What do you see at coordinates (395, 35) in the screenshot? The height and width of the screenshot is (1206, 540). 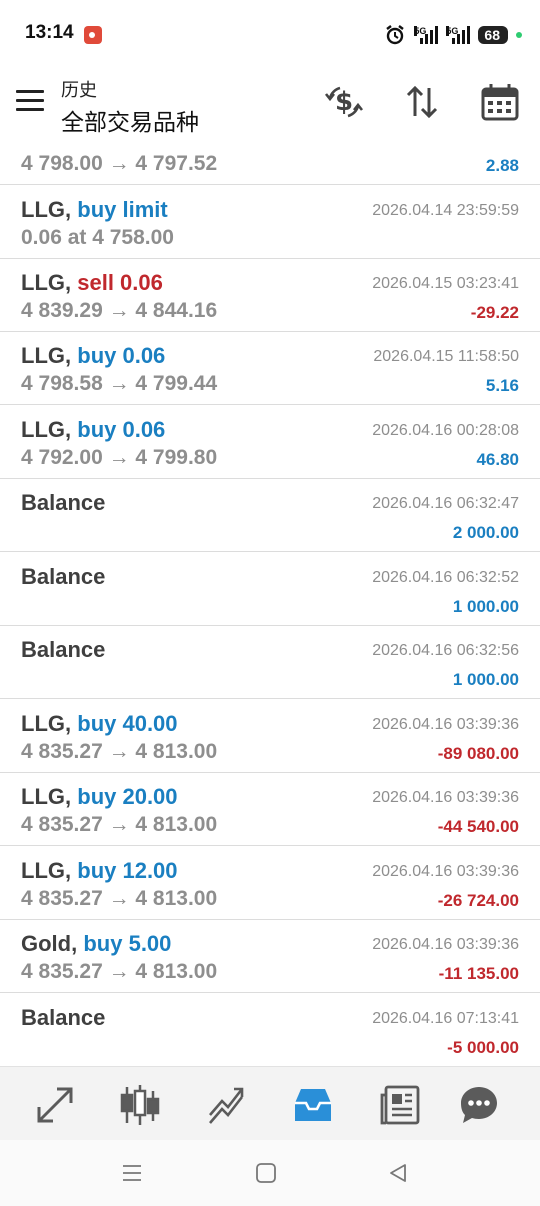 I see `alarm-icon` at bounding box center [395, 35].